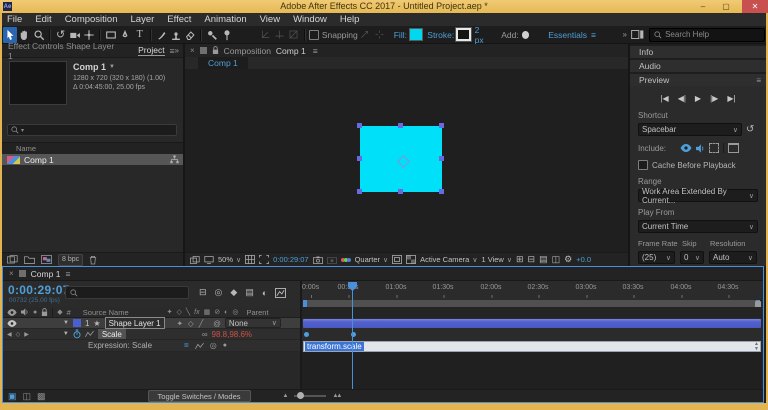  I want to click on grid-guides-icon, so click(250, 259).